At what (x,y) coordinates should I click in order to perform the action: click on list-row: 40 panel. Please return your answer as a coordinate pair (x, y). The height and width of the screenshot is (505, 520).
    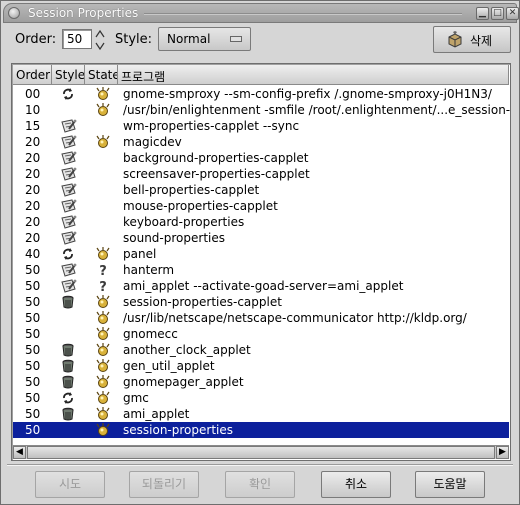
    Looking at the image, I should click on (261, 254).